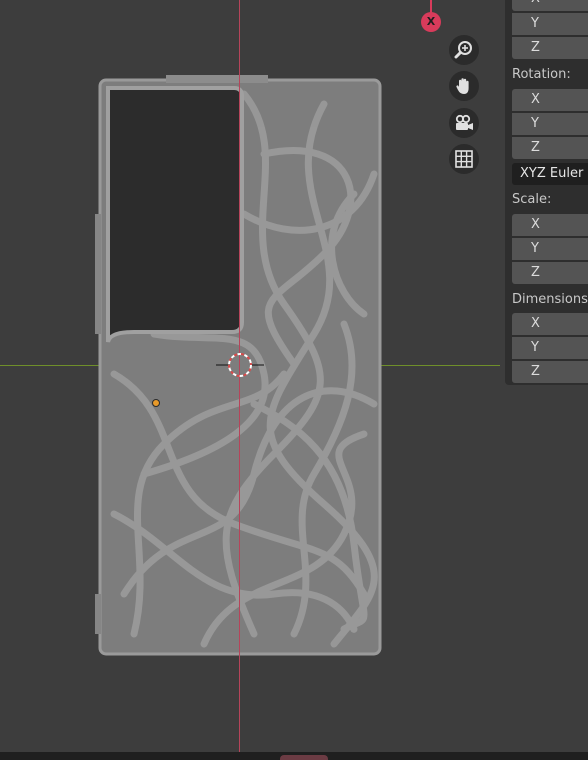 This screenshot has width=588, height=760. Describe the element at coordinates (535, 23) in the screenshot. I see `location-y-label: Y` at that location.